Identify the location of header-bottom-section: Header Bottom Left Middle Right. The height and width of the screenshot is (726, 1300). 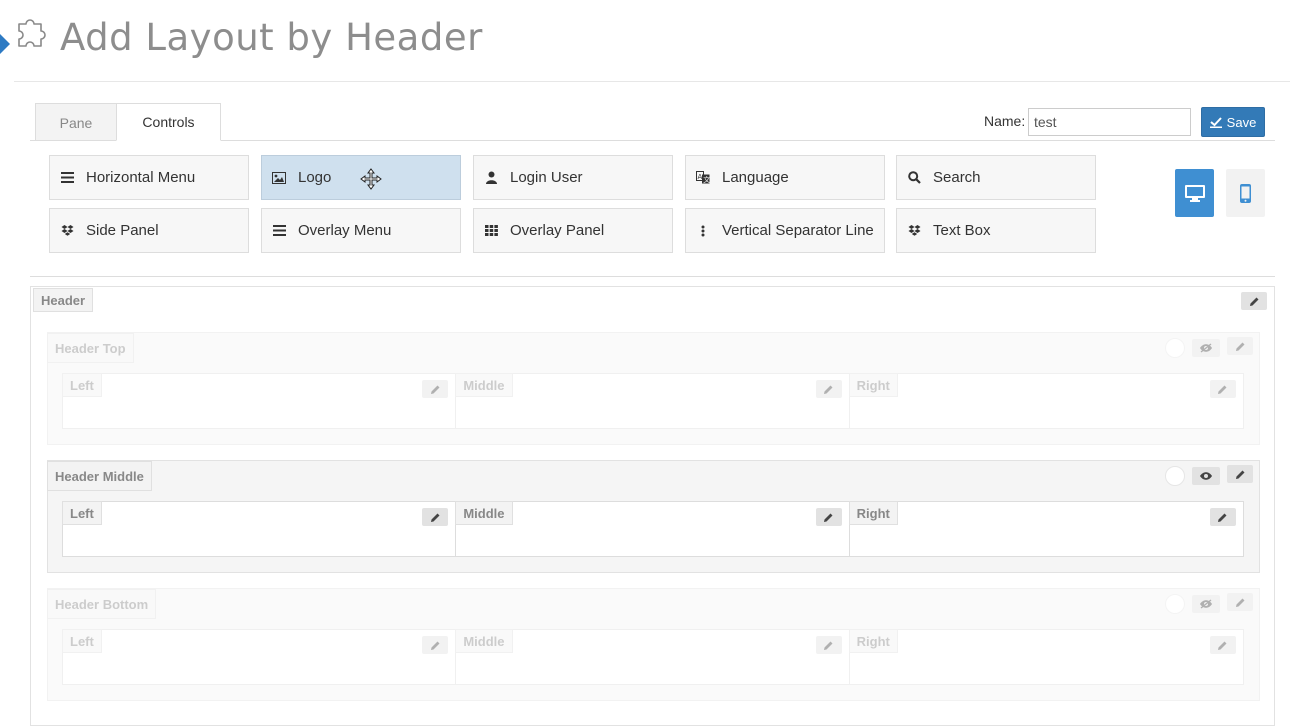
(653, 644).